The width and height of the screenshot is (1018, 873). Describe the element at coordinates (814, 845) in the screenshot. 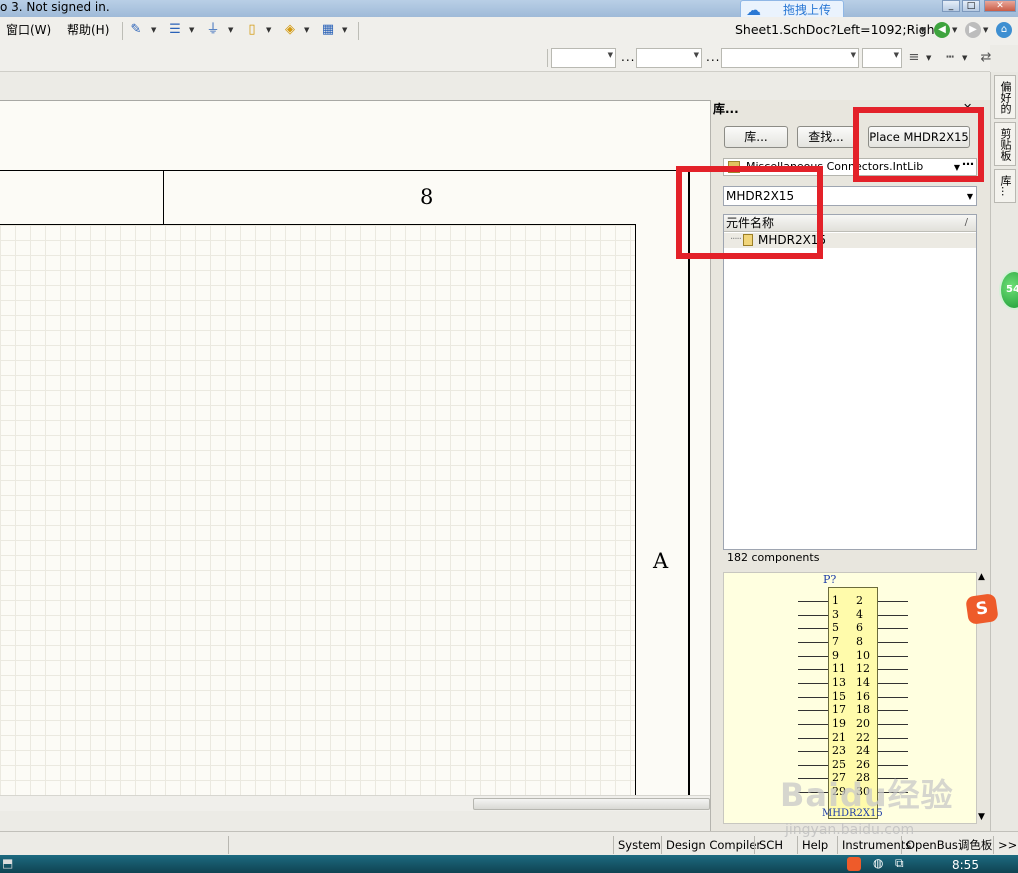

I see `panel-help: Help` at that location.